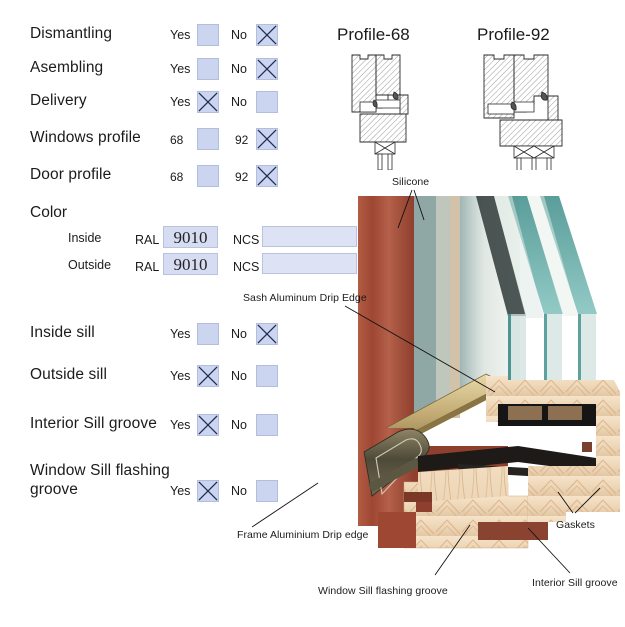 This screenshot has width=625, height=627. What do you see at coordinates (69, 374) in the screenshot?
I see `option-label-outside-sill: Outside sill` at bounding box center [69, 374].